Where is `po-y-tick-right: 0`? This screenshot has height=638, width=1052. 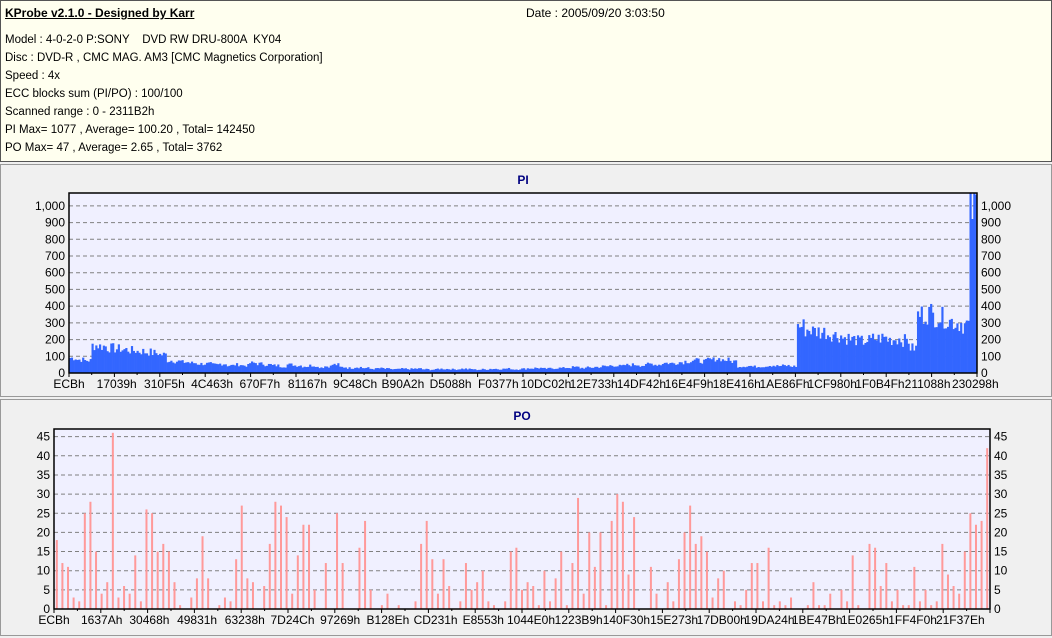
po-y-tick-right: 0 is located at coordinates (997, 609).